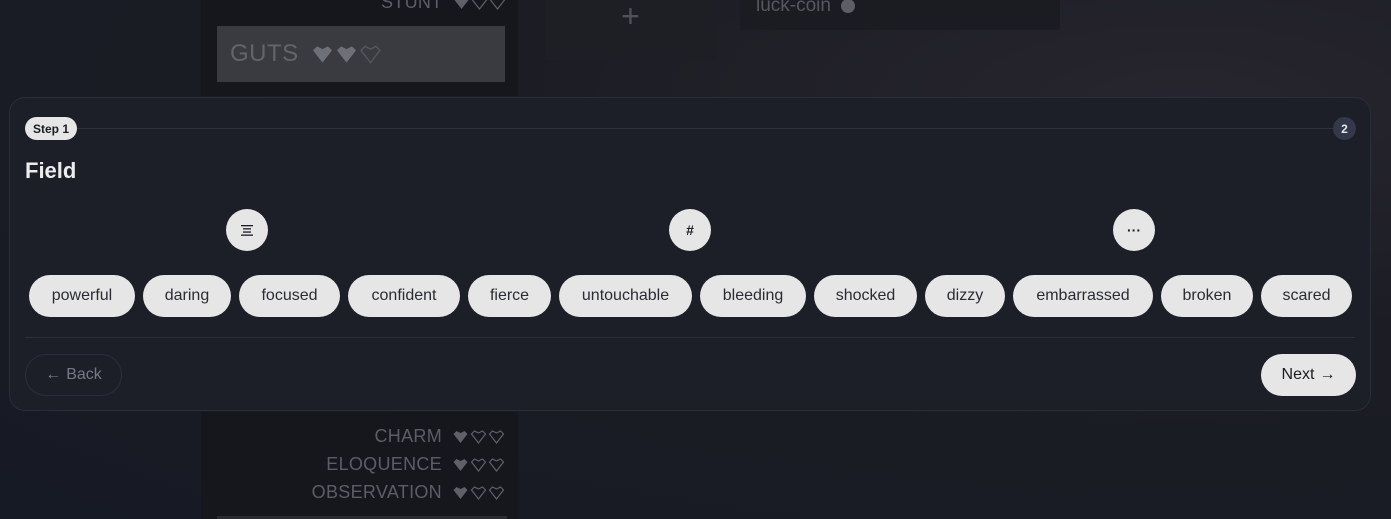 This screenshot has width=1391, height=519. I want to click on chip-shocked: shocked, so click(865, 296).